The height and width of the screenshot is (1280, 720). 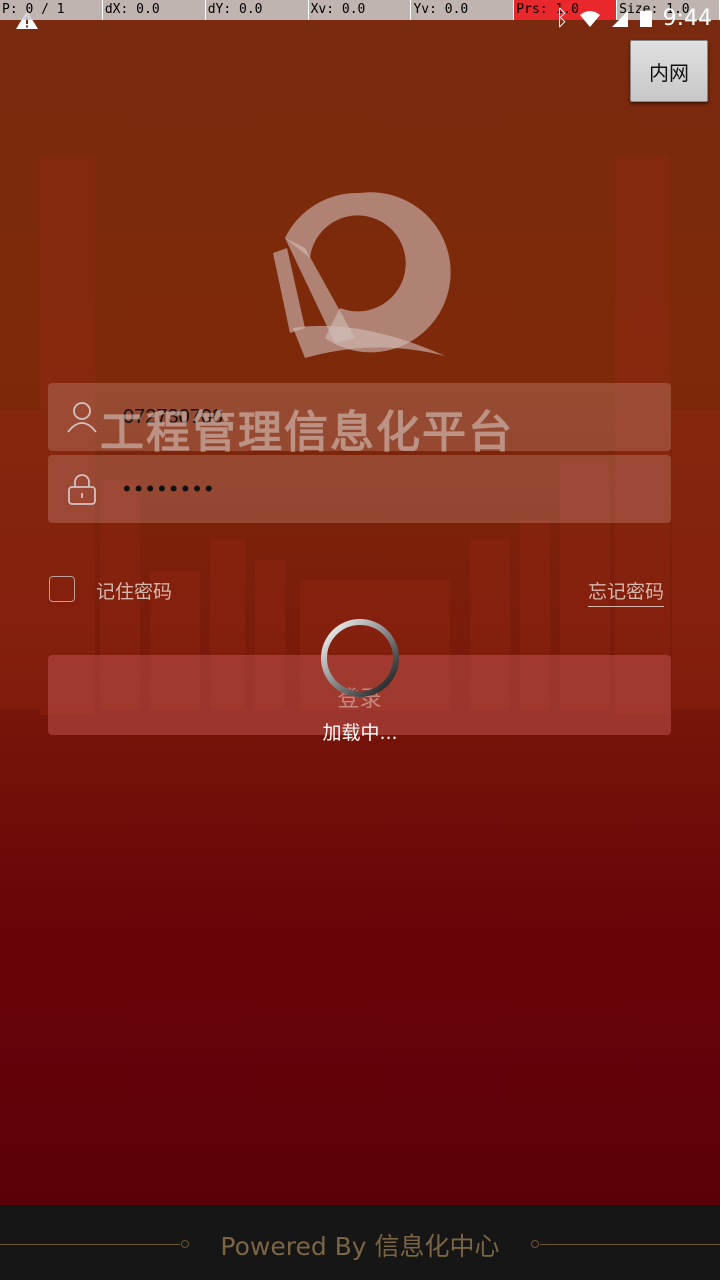 What do you see at coordinates (360, 1246) in the screenshot?
I see `footer-text: Powered By 信息化中心` at bounding box center [360, 1246].